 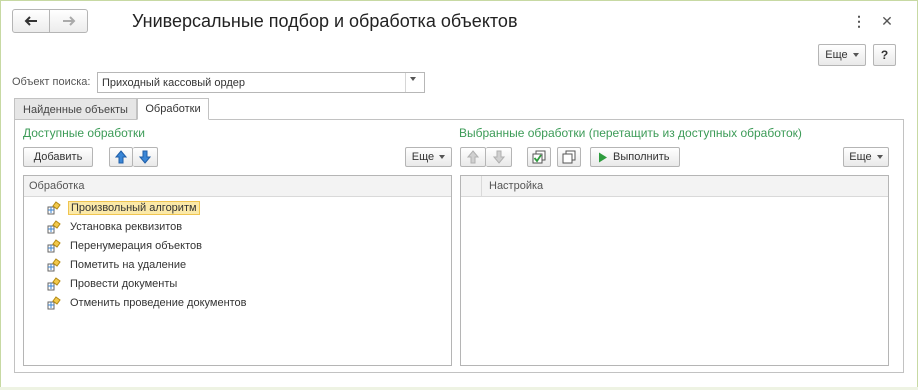 I want to click on list-item: Провести документы, so click(x=112, y=283).